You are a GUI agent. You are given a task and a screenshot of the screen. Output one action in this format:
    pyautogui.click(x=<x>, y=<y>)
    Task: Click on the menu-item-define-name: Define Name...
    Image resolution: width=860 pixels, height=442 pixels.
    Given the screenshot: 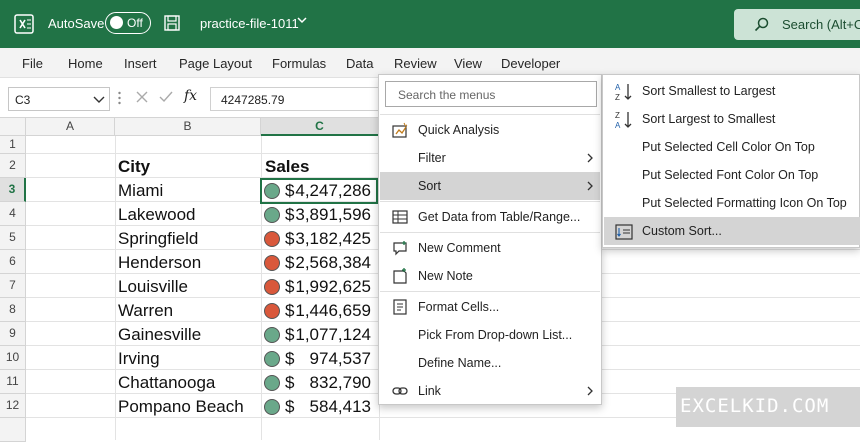 What is the action you would take?
    pyautogui.click(x=490, y=363)
    